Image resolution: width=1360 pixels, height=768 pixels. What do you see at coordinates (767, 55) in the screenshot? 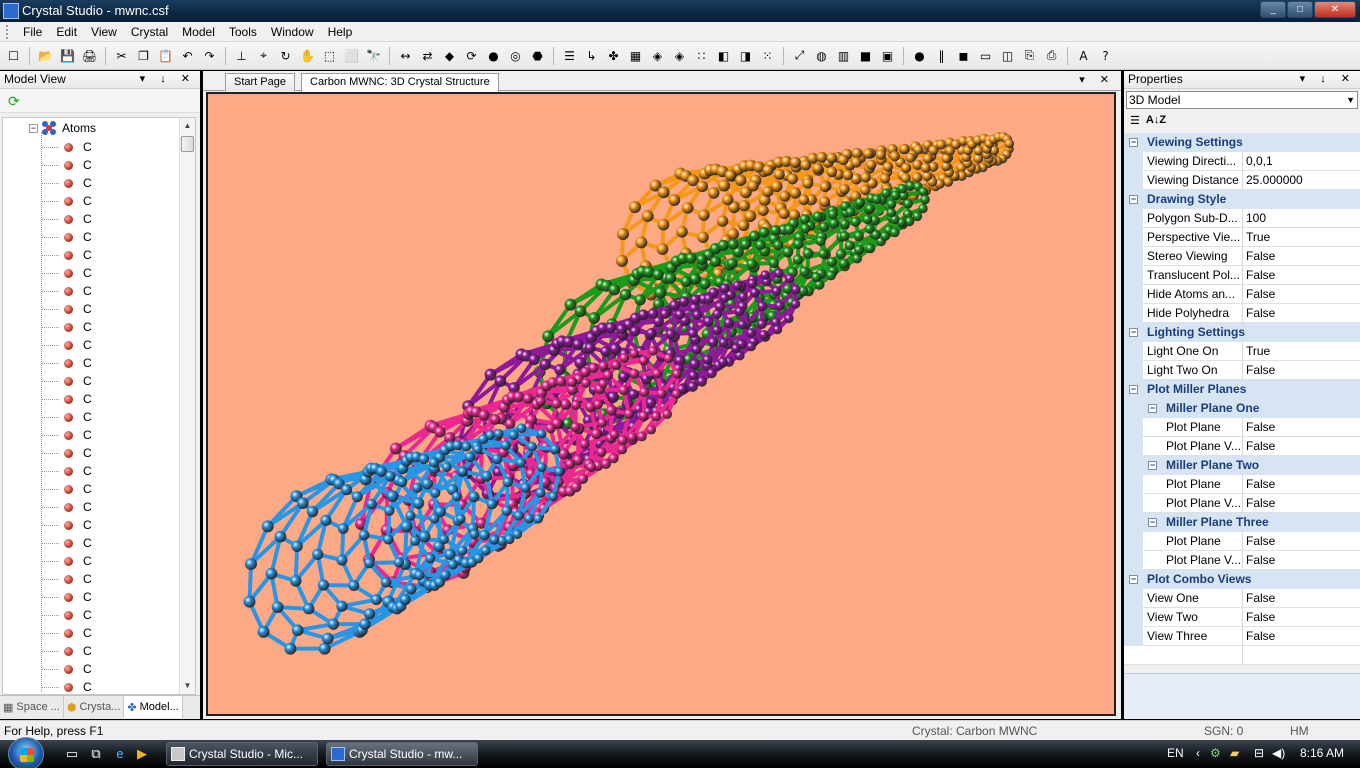
I see `dots-icon: ⁙` at bounding box center [767, 55].